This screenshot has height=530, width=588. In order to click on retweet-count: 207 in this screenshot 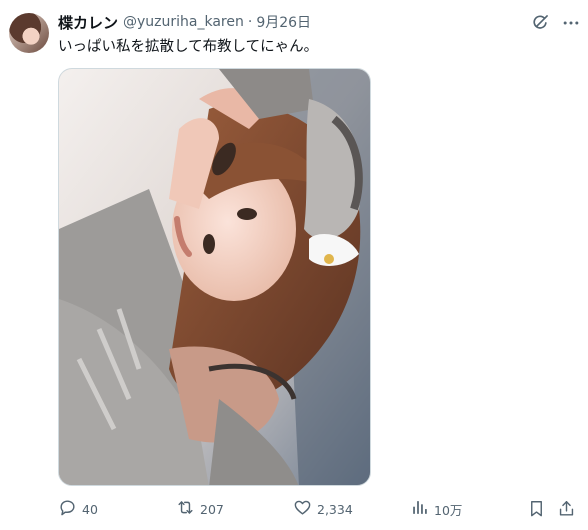, I will do `click(212, 509)`.